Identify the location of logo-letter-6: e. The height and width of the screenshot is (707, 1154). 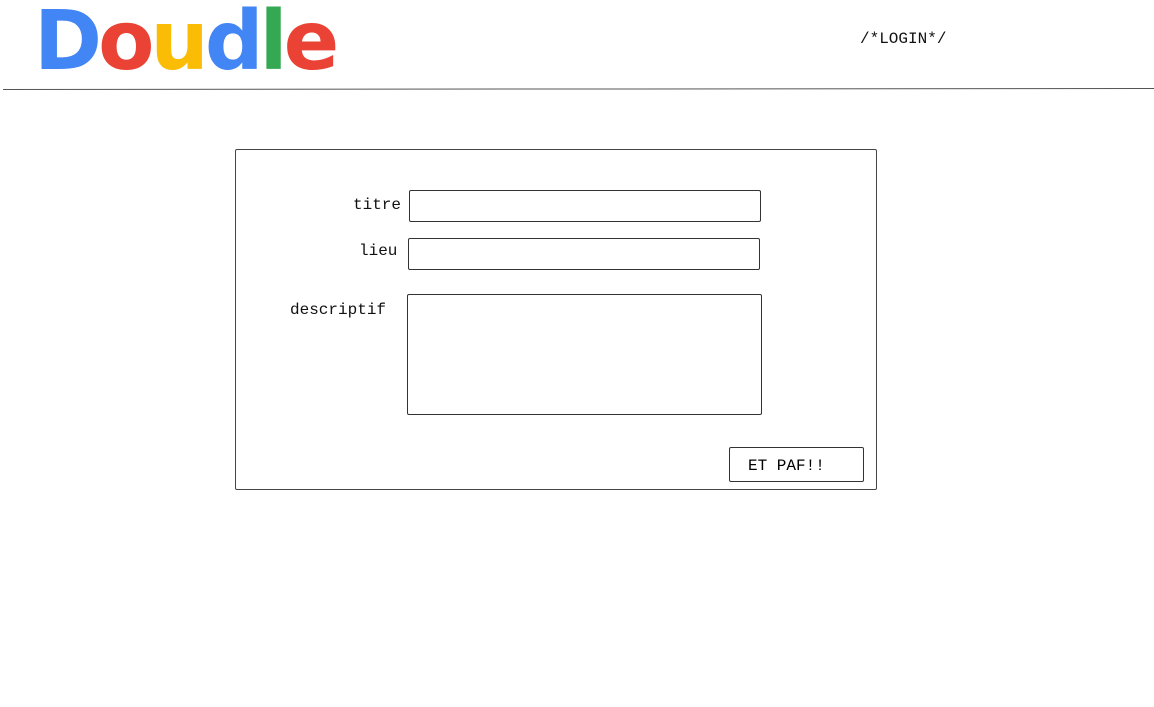
(311, 44).